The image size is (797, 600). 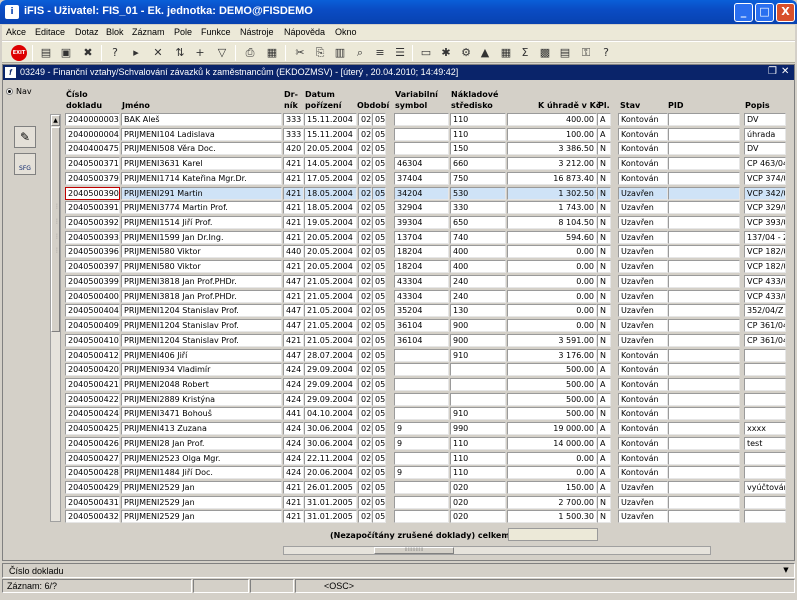 I want to click on funnel-icon: ▽, so click(x=222, y=53).